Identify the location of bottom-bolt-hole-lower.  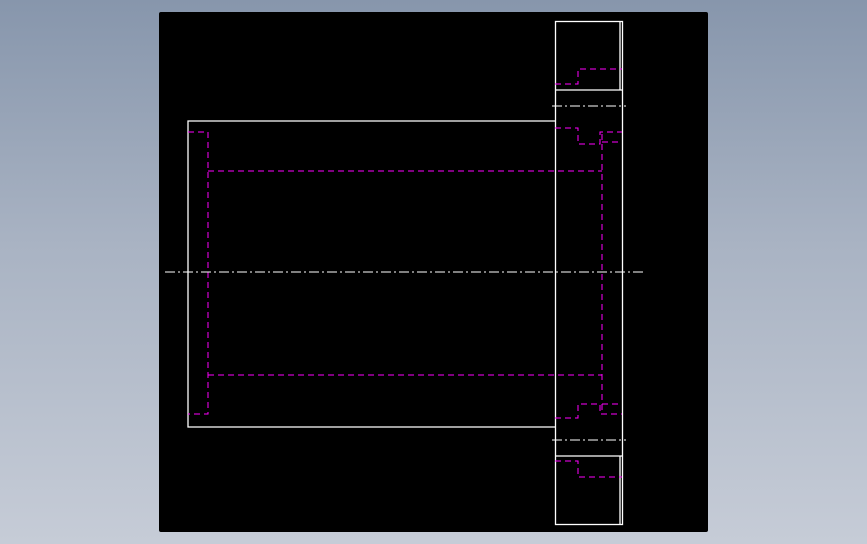
(588, 469).